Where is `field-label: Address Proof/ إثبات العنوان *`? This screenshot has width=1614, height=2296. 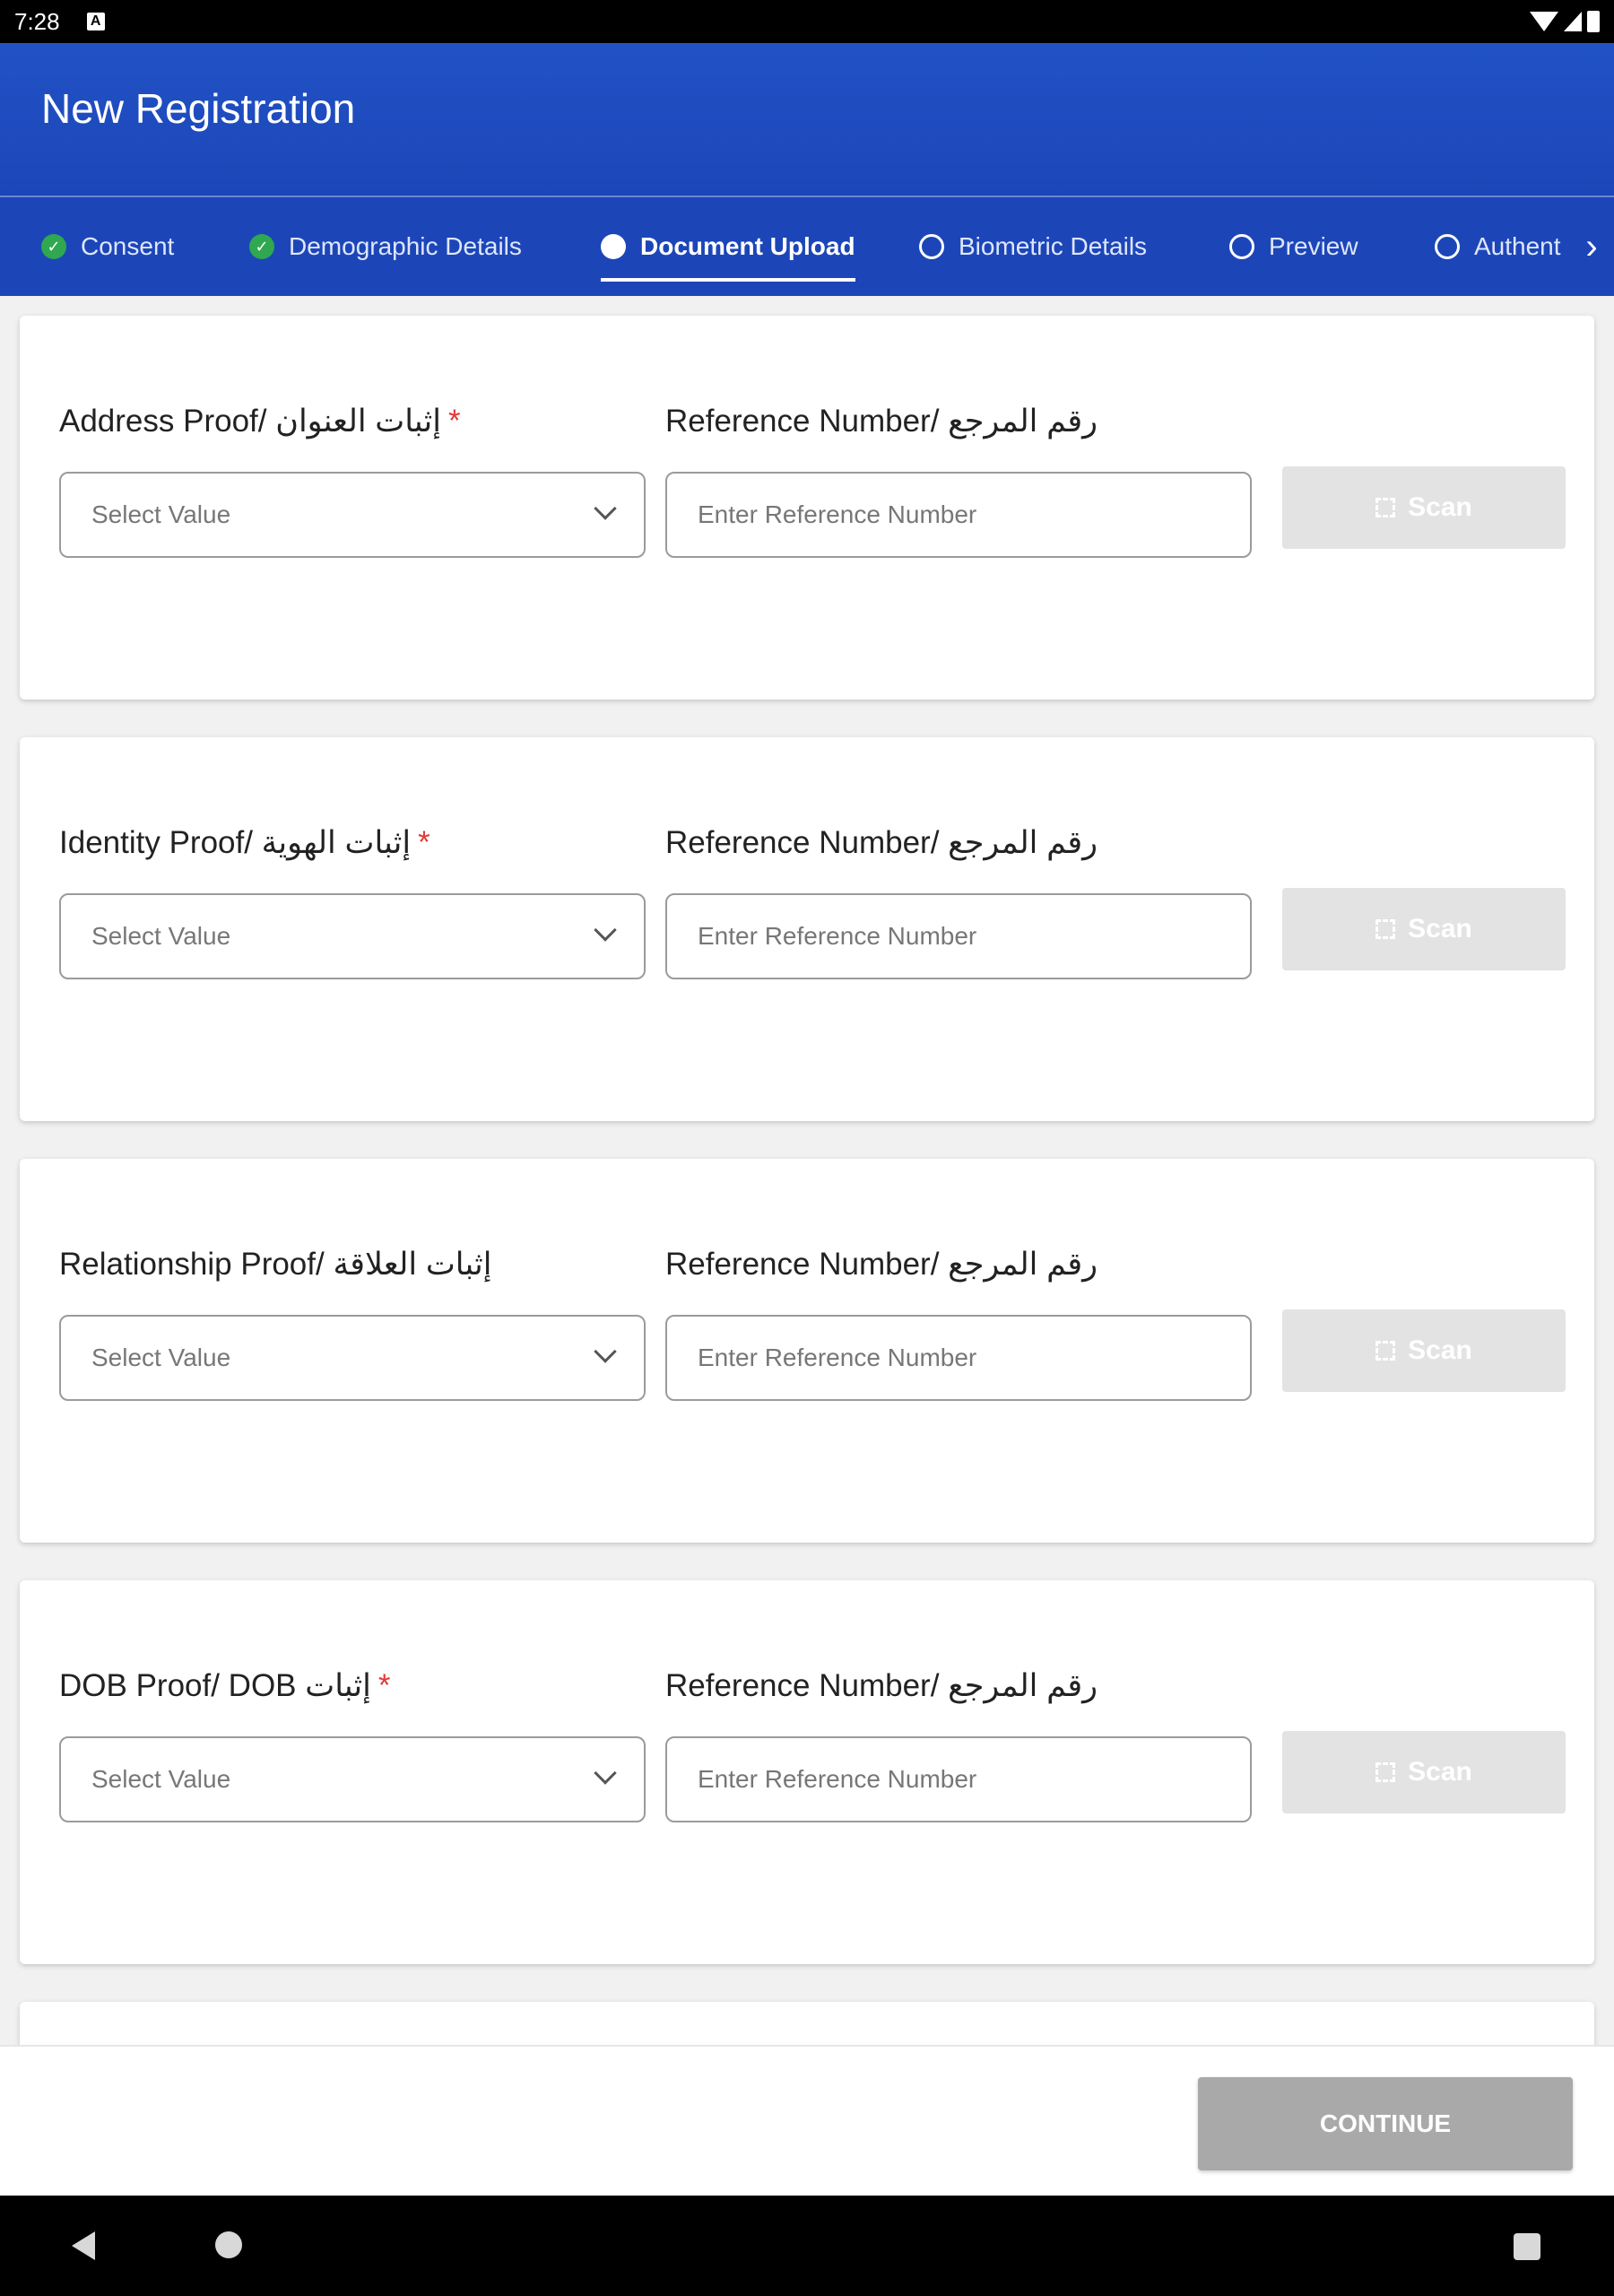
field-label: Address Proof/ إثبات العنوان * is located at coordinates (260, 421).